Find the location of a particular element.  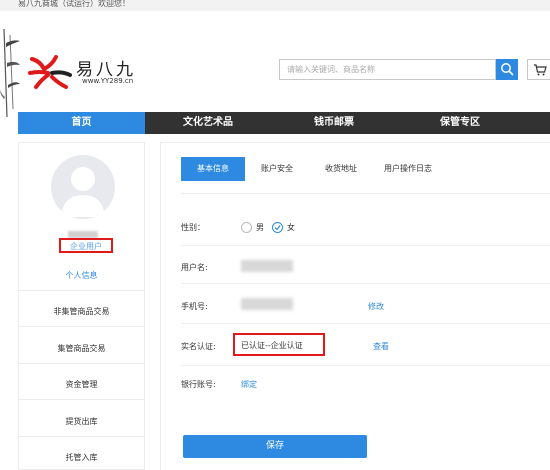

nav-item-home: 首页 is located at coordinates (81, 123).